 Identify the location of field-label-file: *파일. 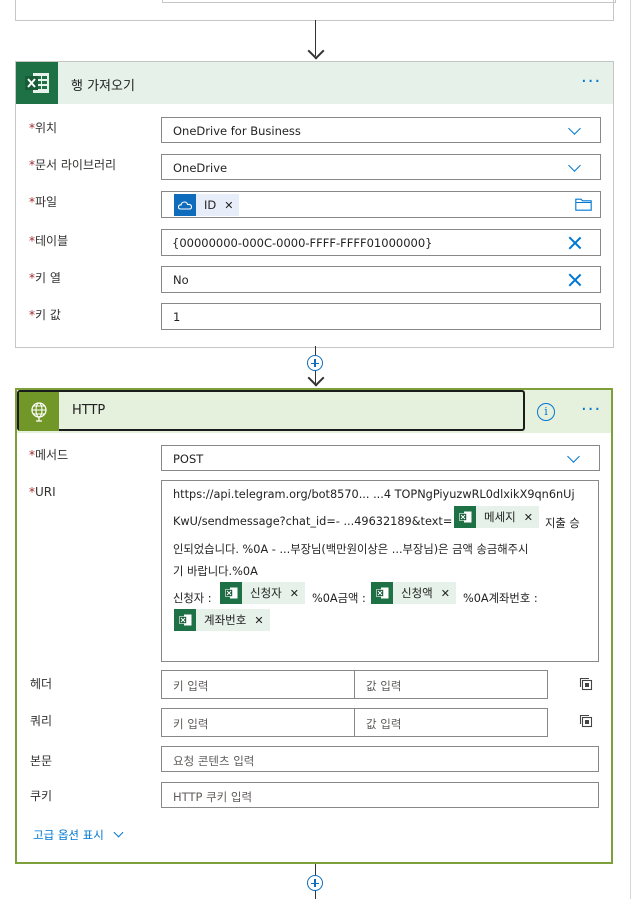
(43, 202).